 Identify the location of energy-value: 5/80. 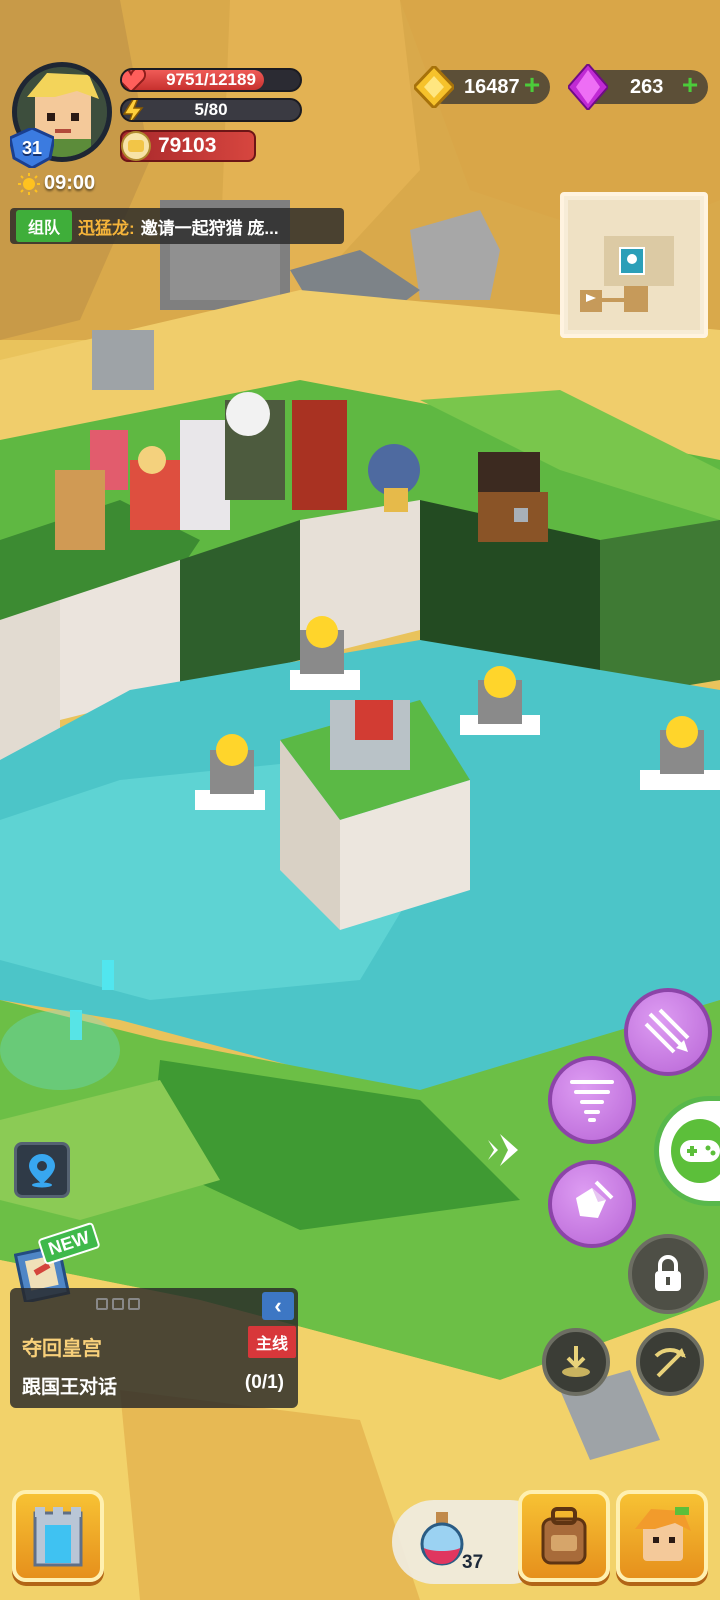
(211, 109).